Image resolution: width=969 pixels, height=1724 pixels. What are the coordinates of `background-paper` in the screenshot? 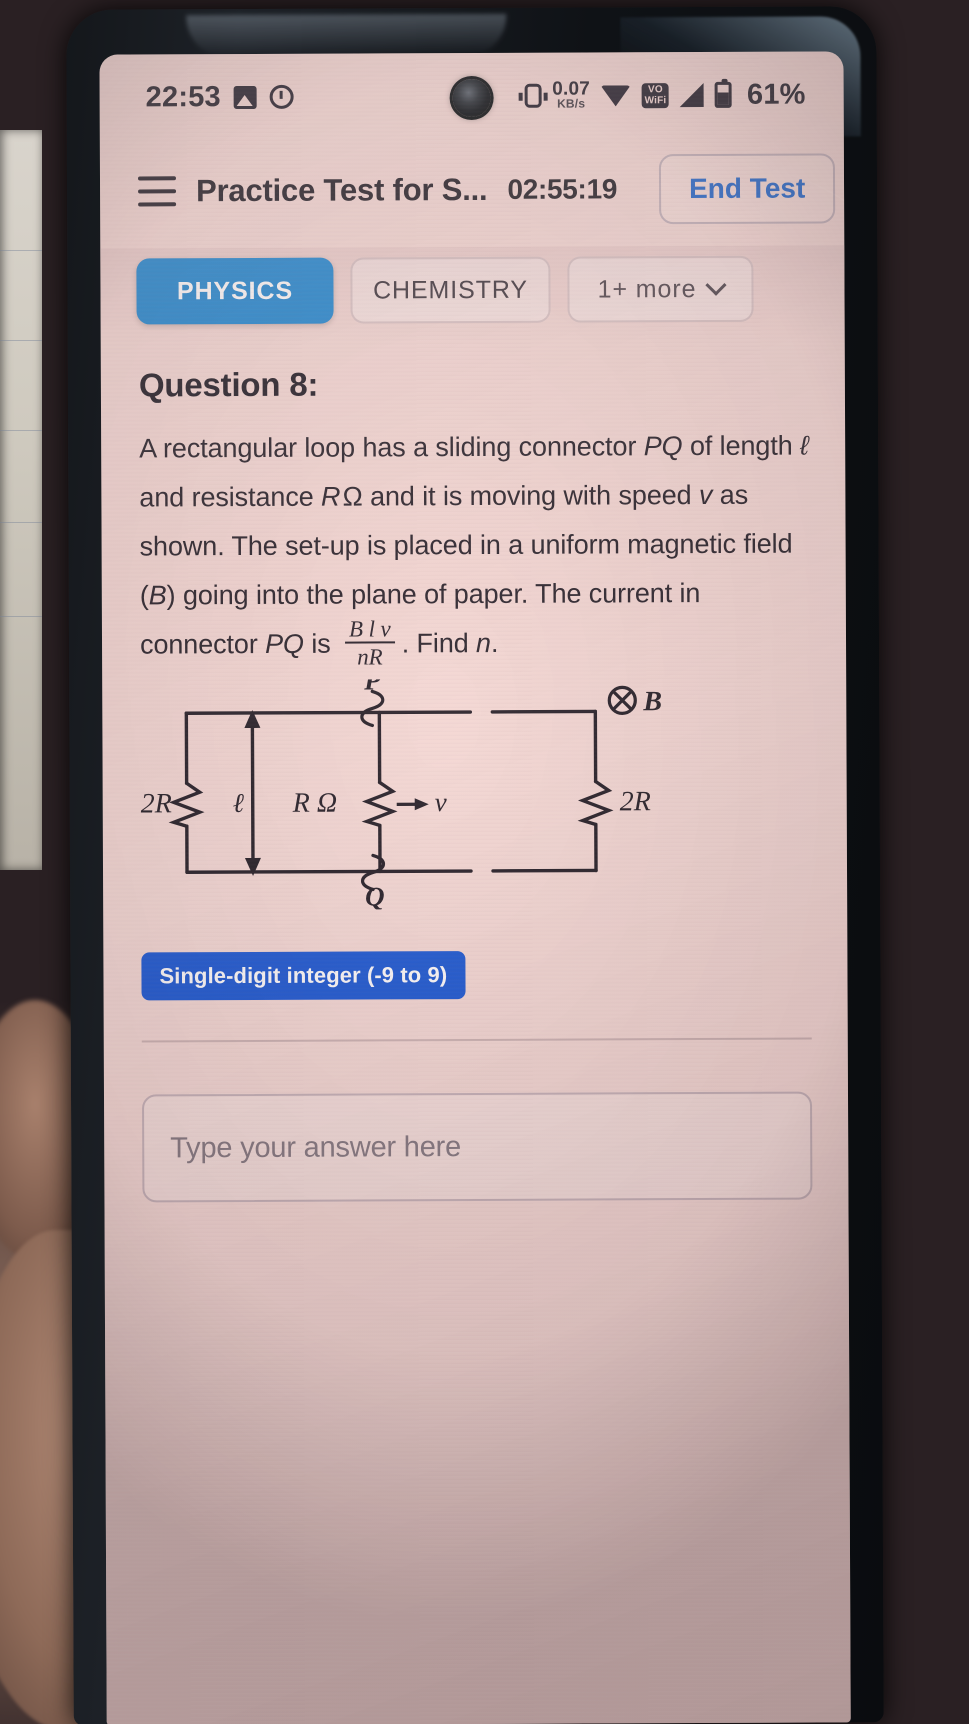 It's located at (21, 500).